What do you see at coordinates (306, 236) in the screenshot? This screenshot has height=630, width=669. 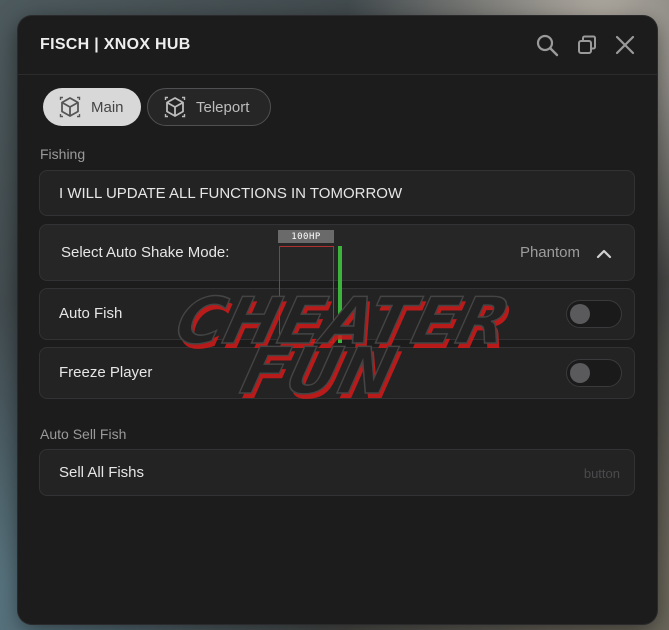 I see `hp-tag: 100HP` at bounding box center [306, 236].